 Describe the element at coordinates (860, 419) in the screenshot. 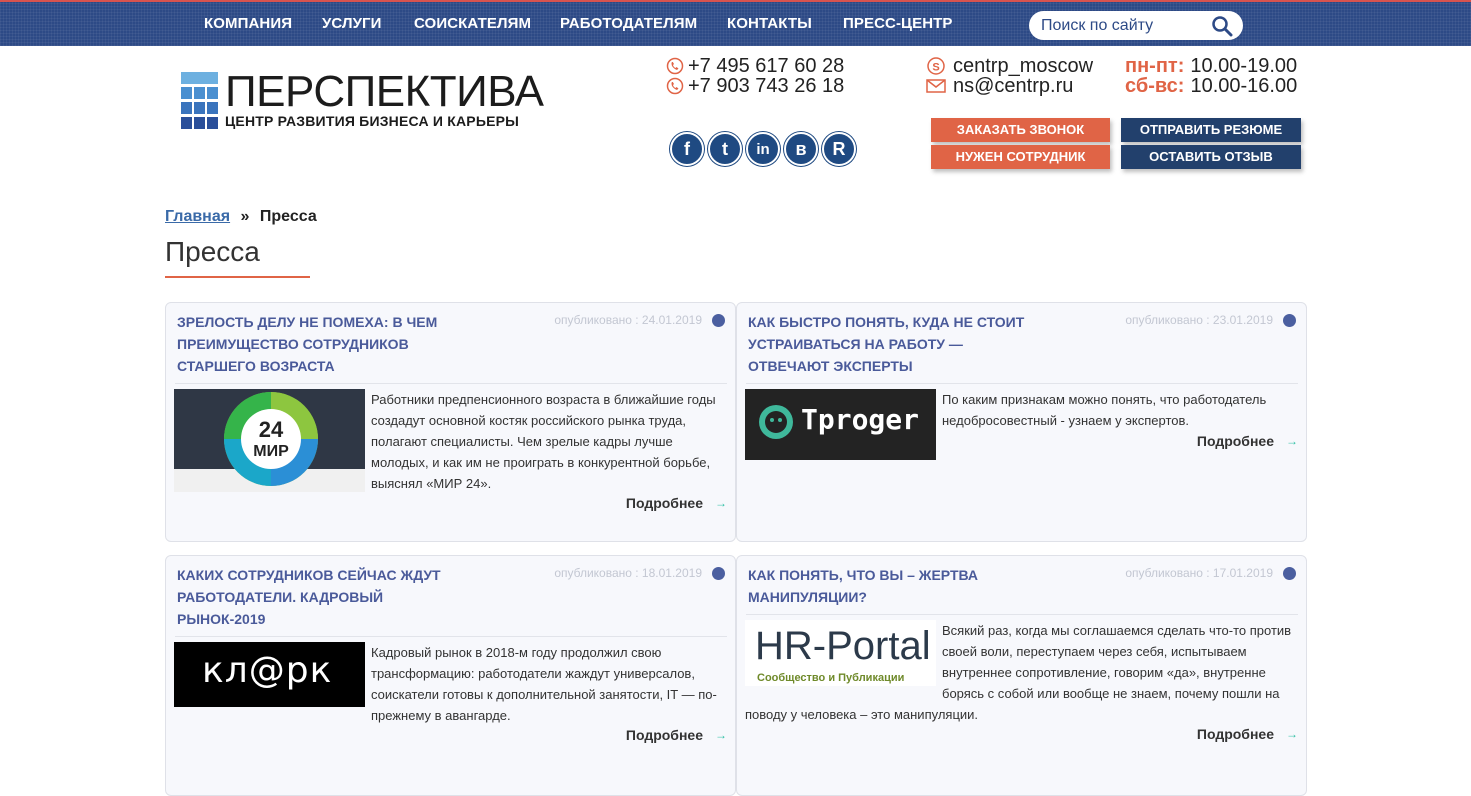

I see `tproger-logo-text: Tproger` at that location.